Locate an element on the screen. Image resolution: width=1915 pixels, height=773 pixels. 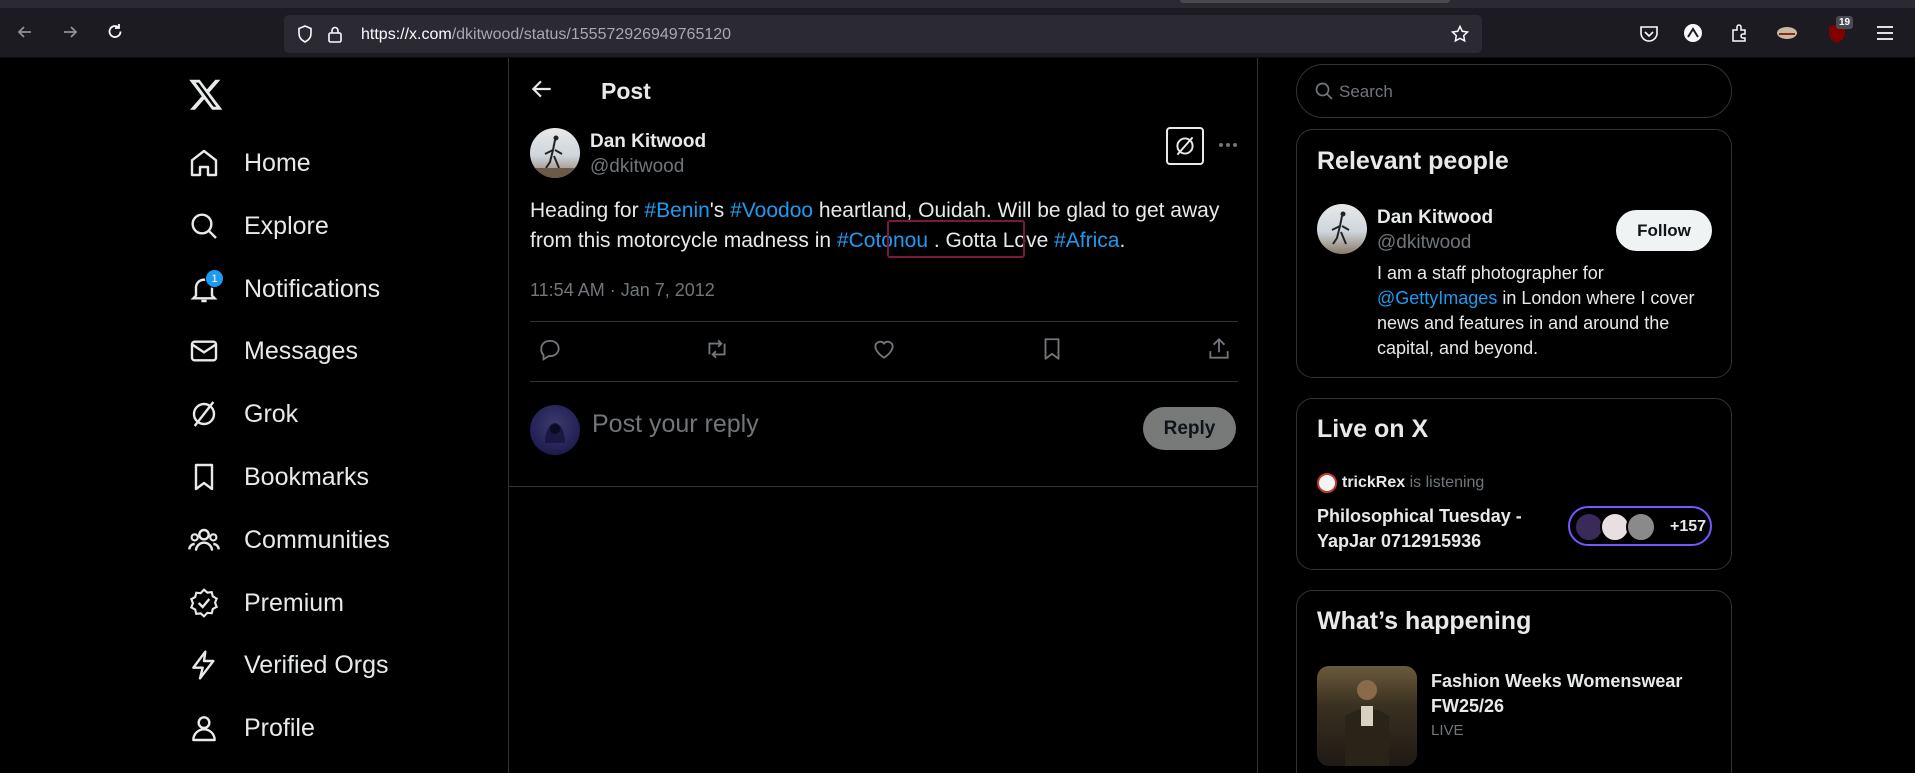
reply-input: Post your reply is located at coordinates (675, 424).